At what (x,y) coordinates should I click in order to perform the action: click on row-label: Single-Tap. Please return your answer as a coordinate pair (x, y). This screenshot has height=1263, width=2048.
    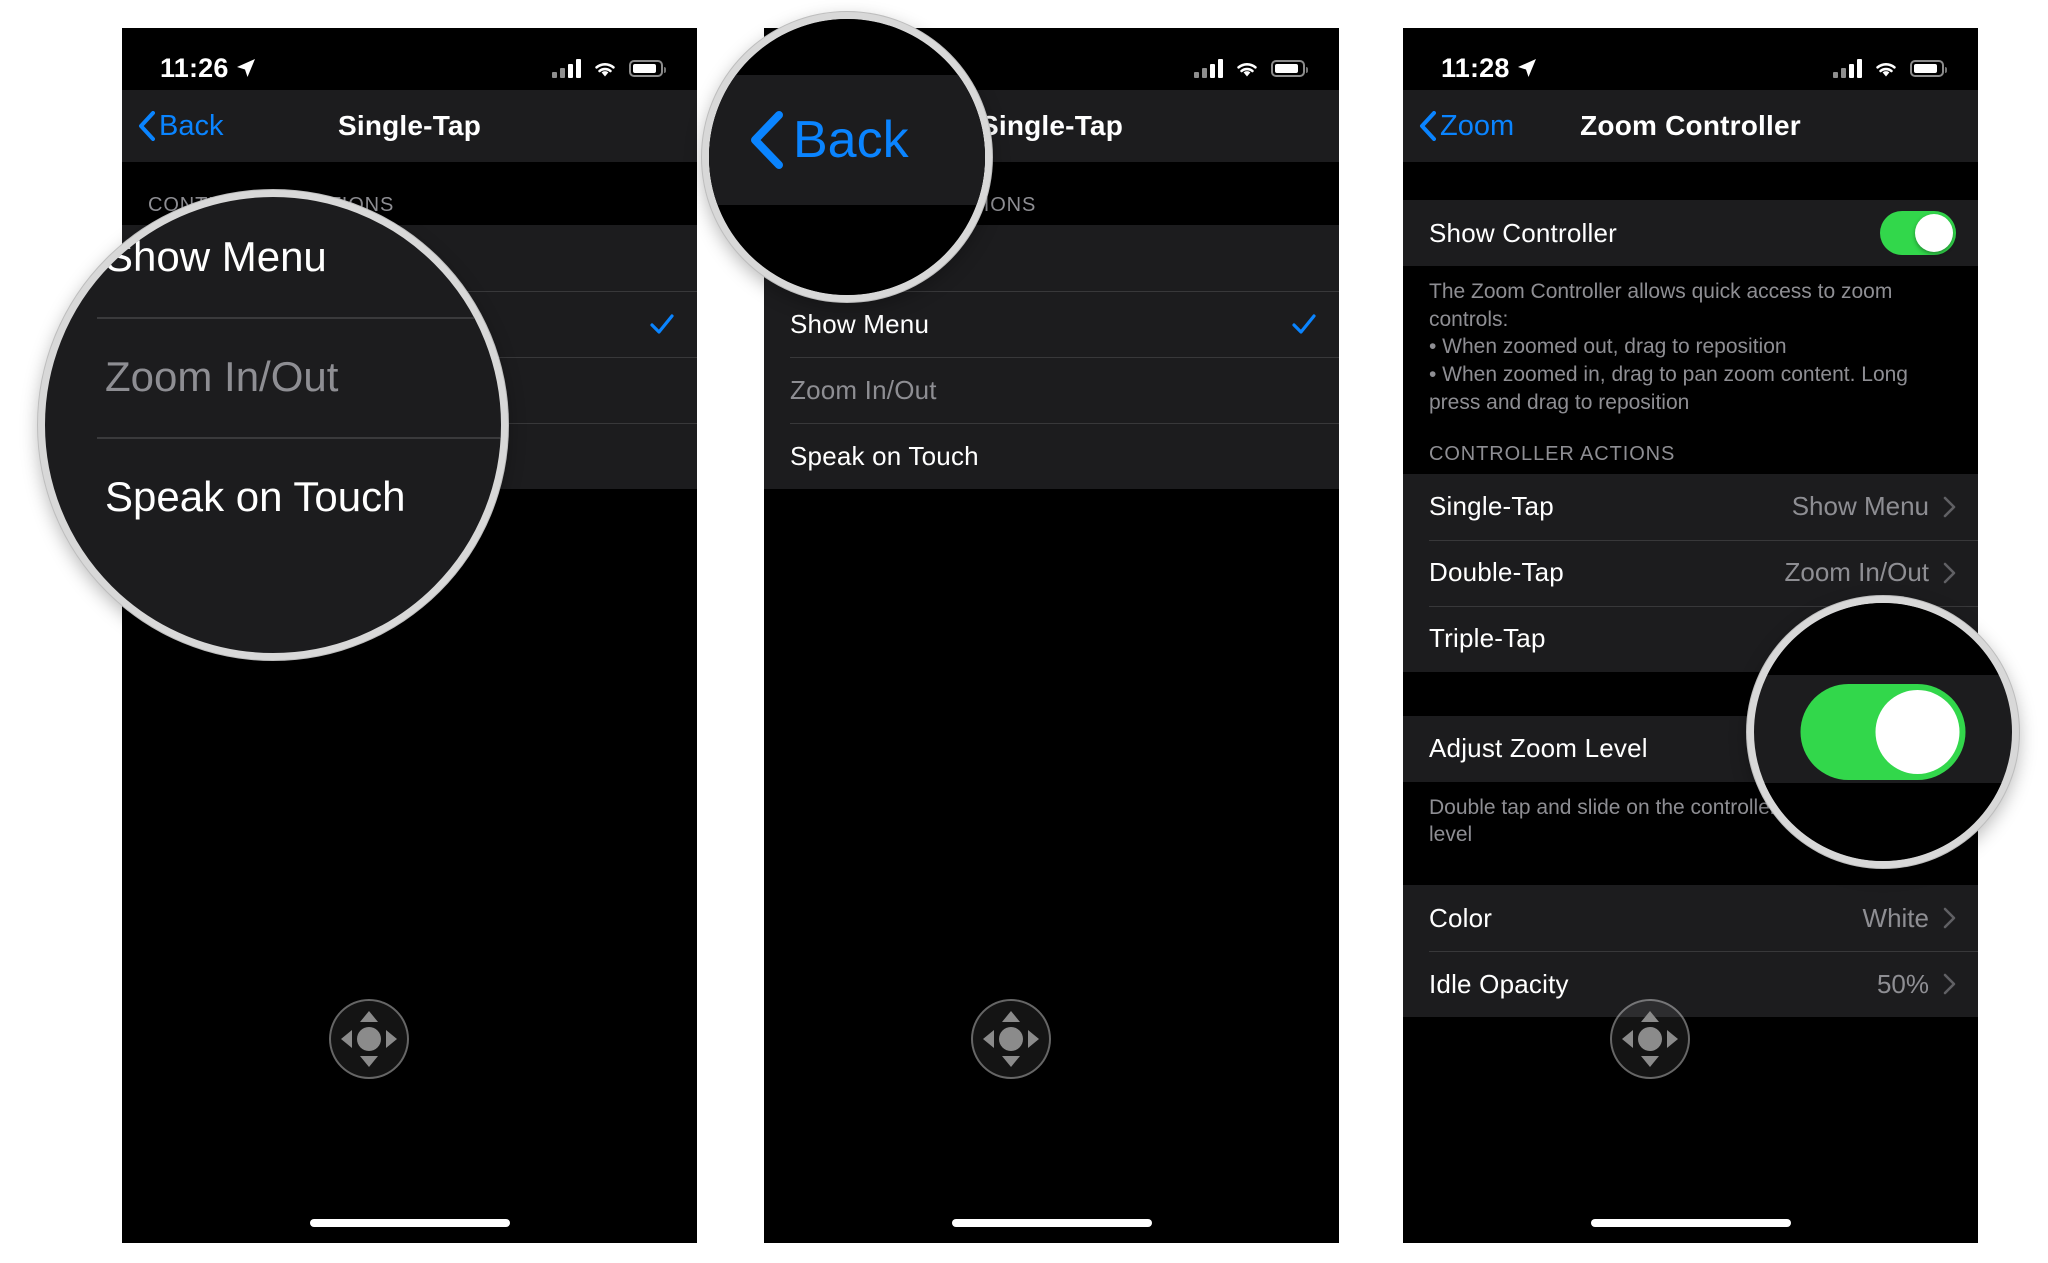
    Looking at the image, I should click on (1491, 506).